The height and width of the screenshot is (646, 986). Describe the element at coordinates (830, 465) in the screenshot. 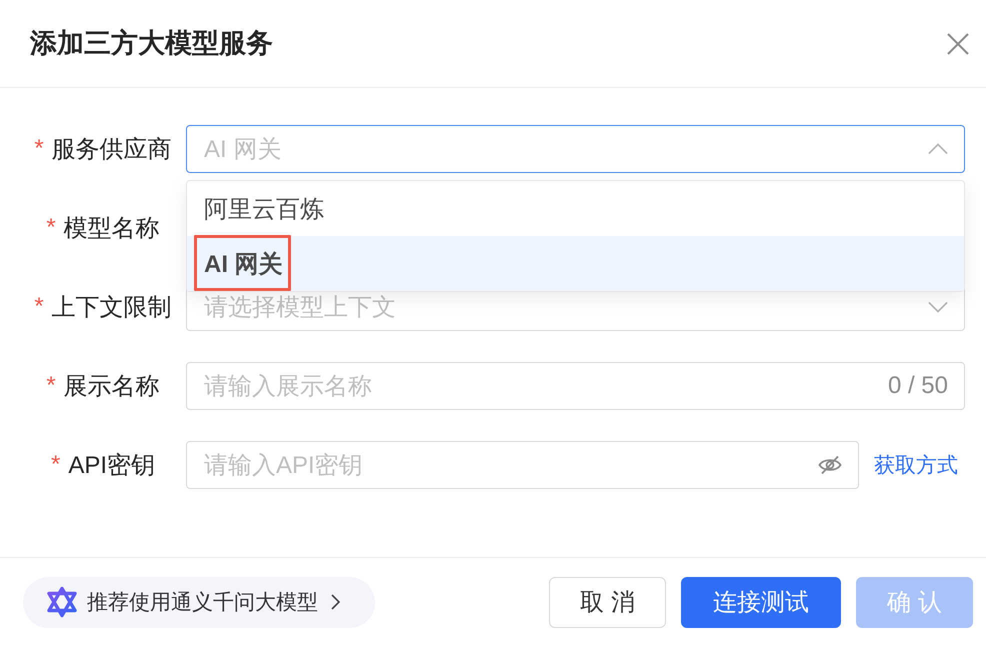

I see `eye-slash-icon` at that location.